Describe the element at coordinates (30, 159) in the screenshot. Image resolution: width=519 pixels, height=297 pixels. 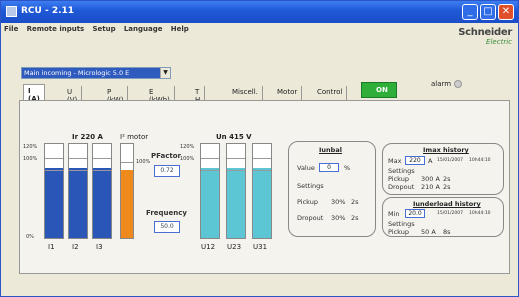
I see `current-scale-100: 100%` at that location.